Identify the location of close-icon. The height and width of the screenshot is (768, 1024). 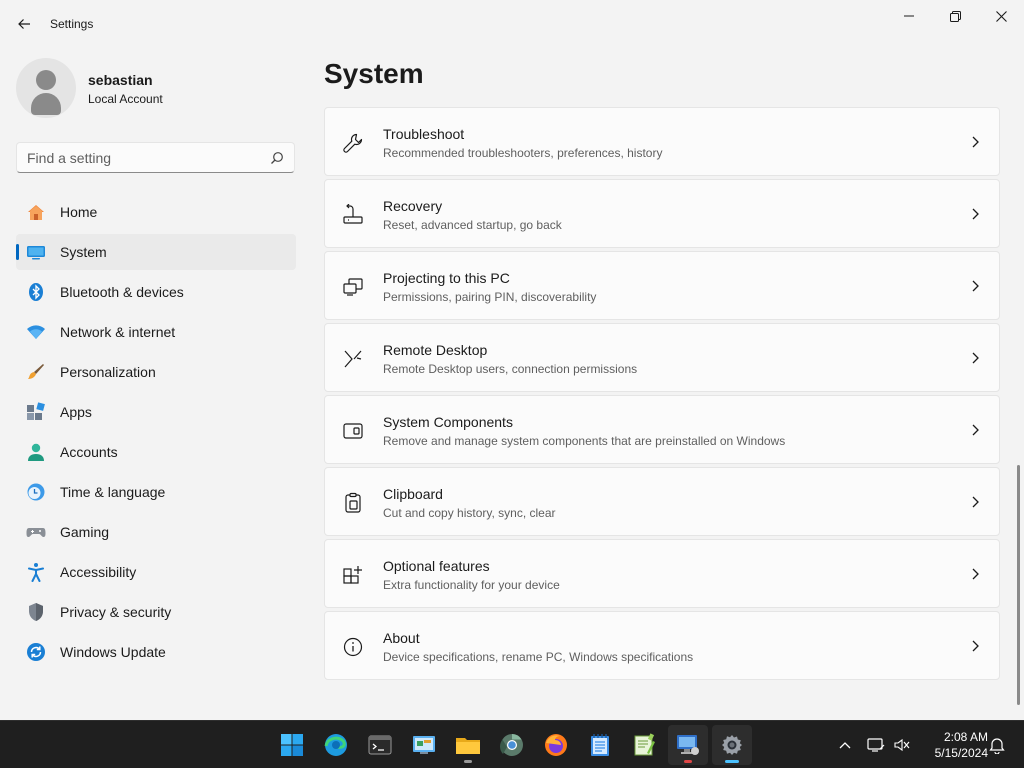
(1001, 16).